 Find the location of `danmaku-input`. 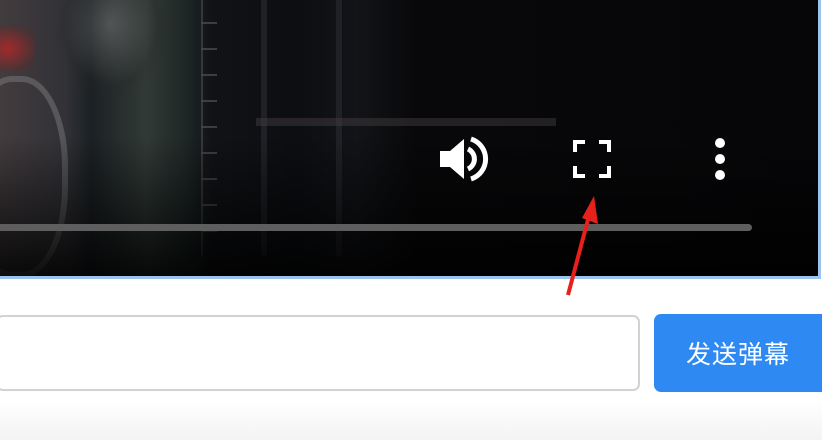

danmaku-input is located at coordinates (320, 353).